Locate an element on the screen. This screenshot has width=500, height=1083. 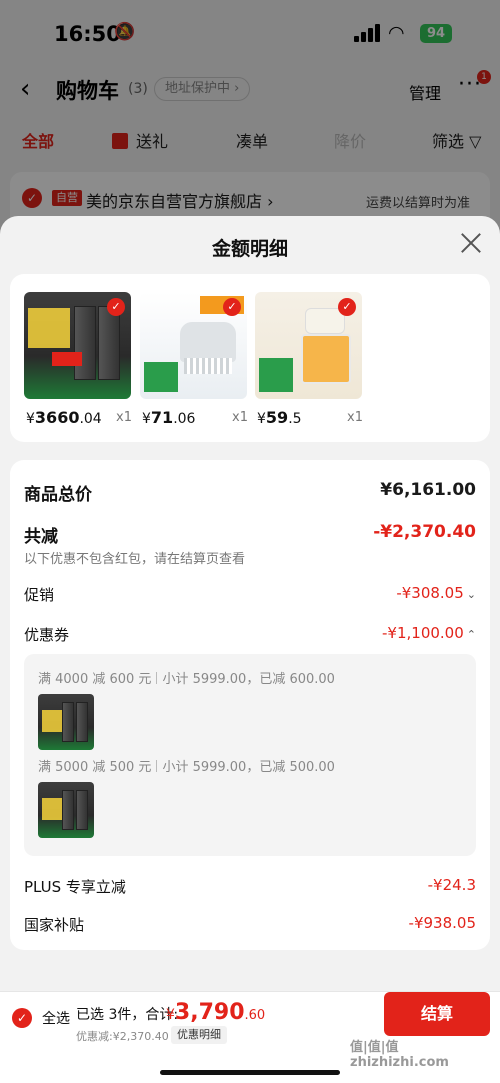
discount-detail-button: 优惠明细 is located at coordinates (199, 1035).